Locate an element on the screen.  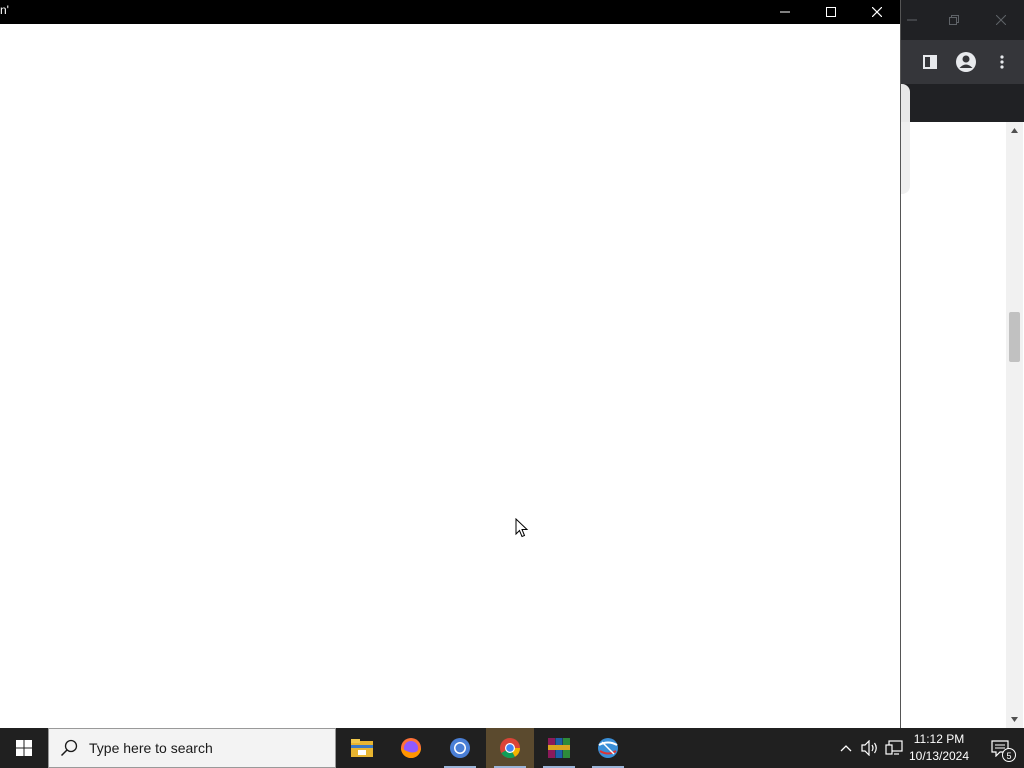
scroll-thumb is located at coordinates (1014, 337).